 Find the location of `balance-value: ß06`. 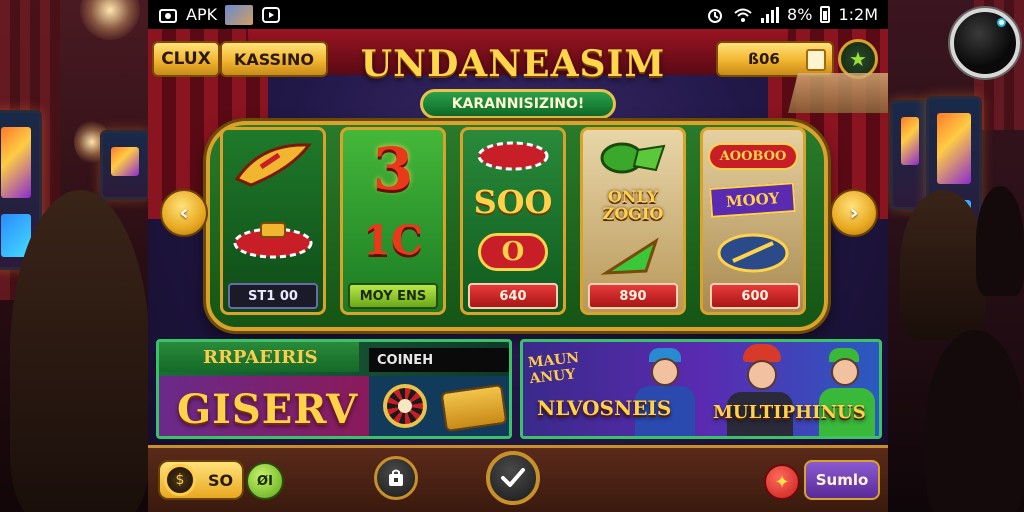

balance-value: ß06 is located at coordinates (764, 59).